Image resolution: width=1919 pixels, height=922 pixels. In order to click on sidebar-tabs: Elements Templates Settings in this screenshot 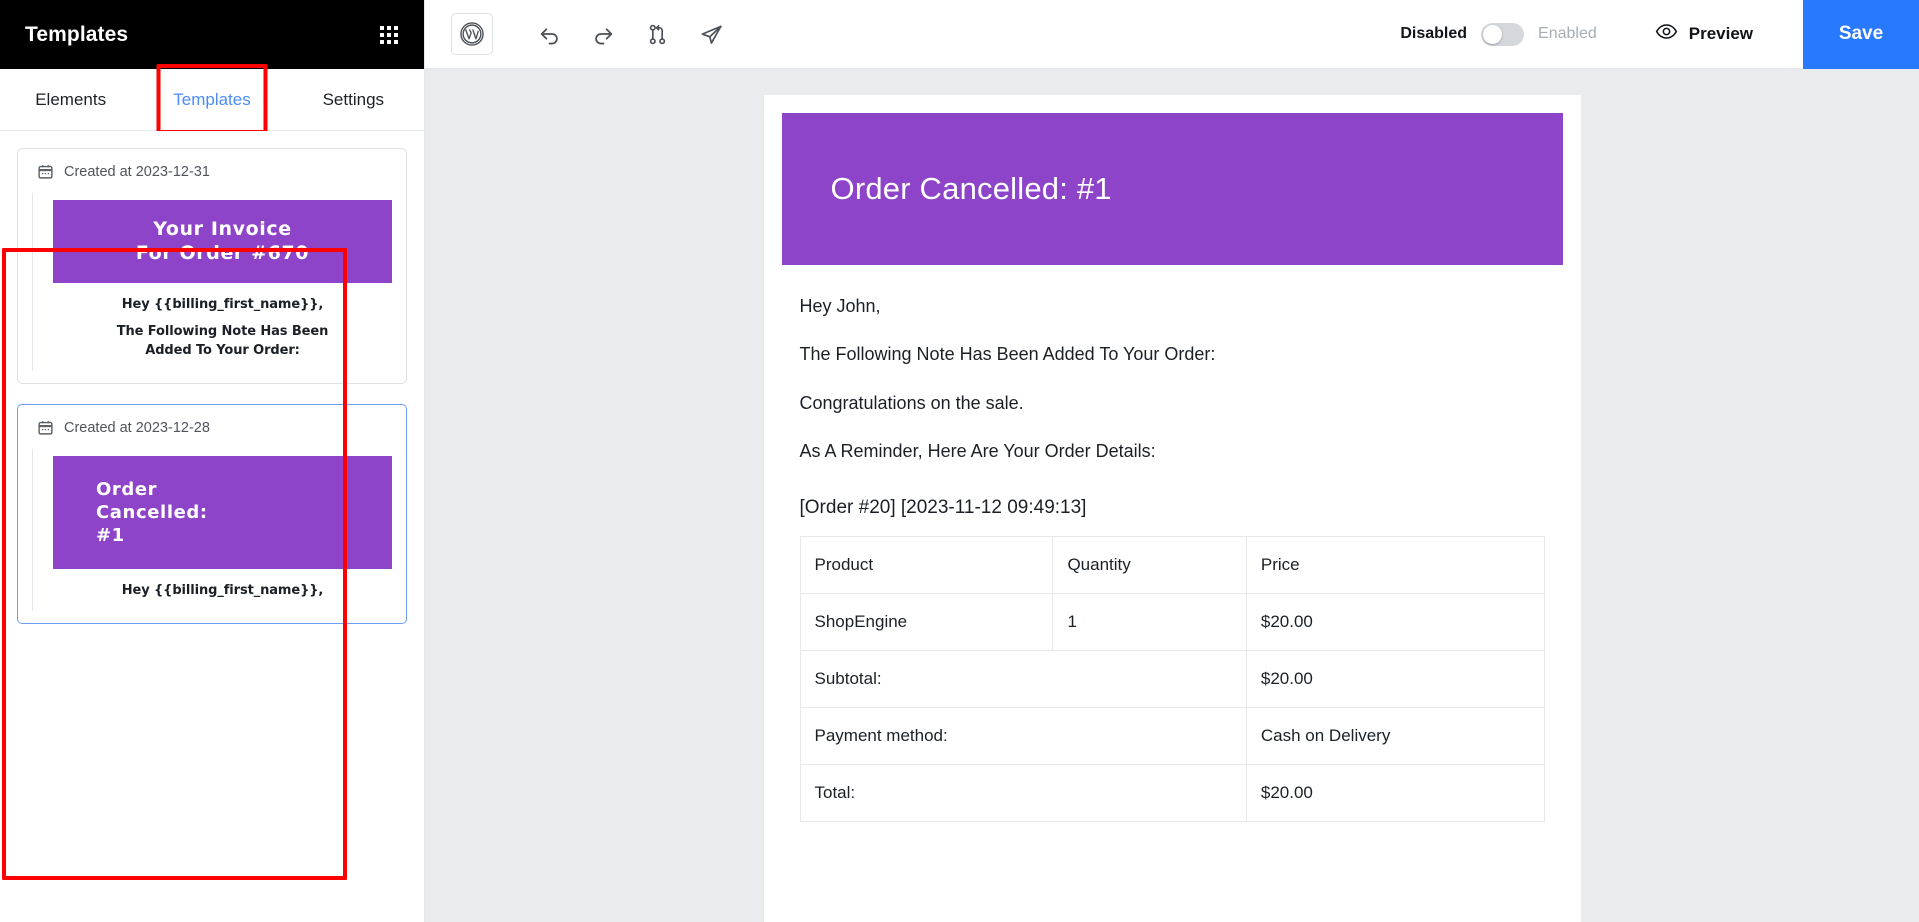, I will do `click(212, 100)`.